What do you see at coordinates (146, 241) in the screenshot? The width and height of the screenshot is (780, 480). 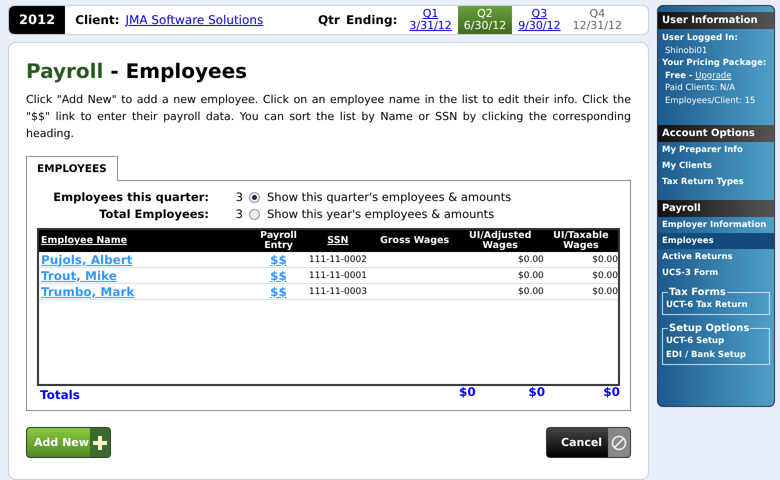 I see `column-header: Employee Name` at bounding box center [146, 241].